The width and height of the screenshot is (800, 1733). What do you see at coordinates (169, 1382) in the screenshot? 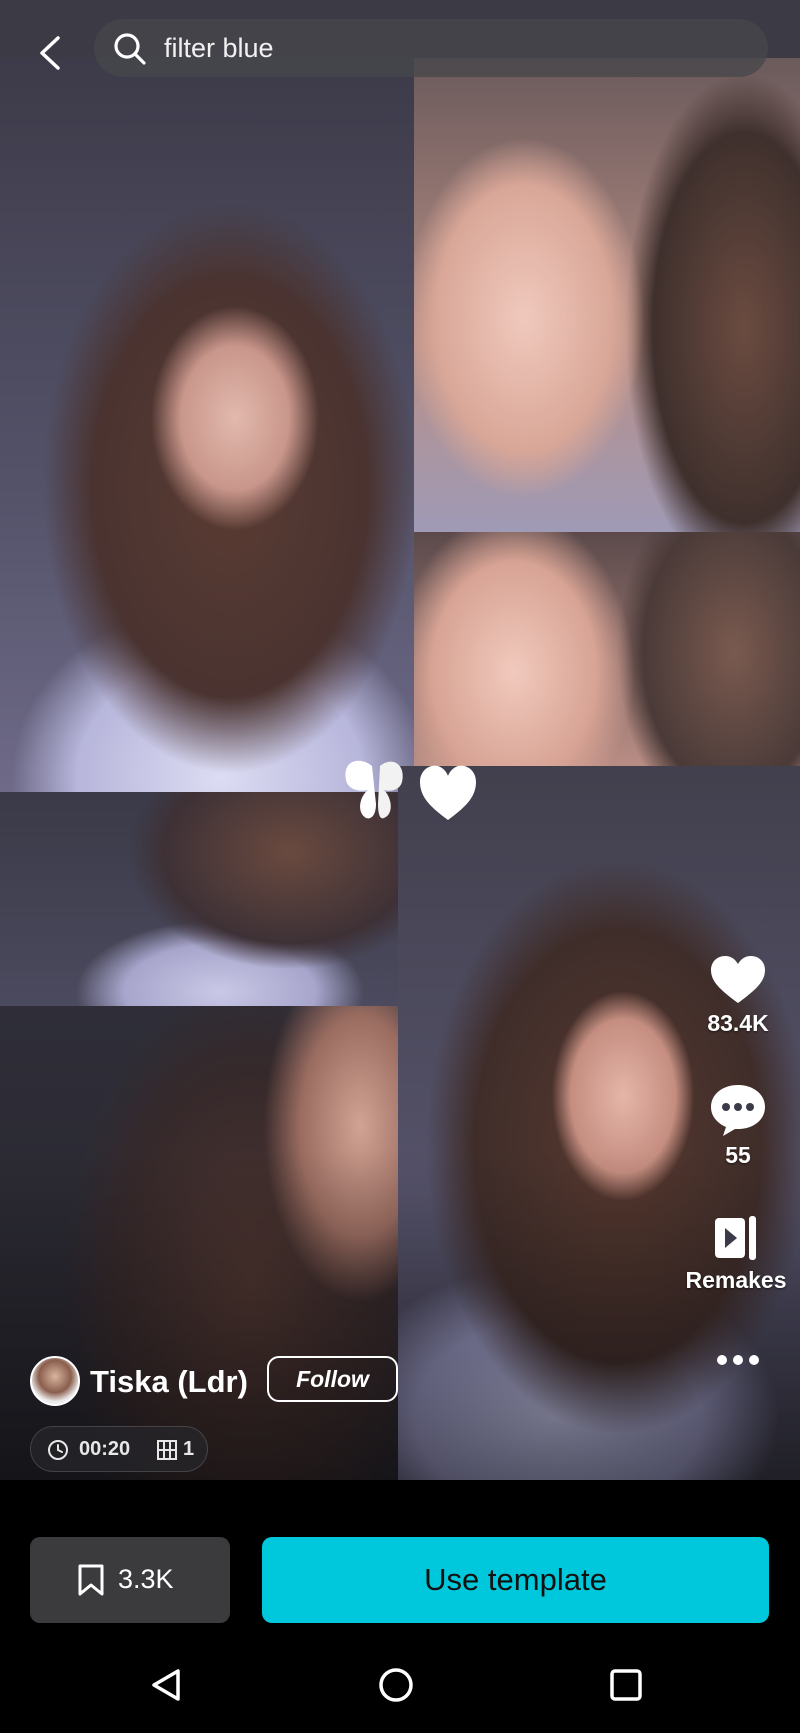
I see `author-name: Tiska (Ldr)` at bounding box center [169, 1382].